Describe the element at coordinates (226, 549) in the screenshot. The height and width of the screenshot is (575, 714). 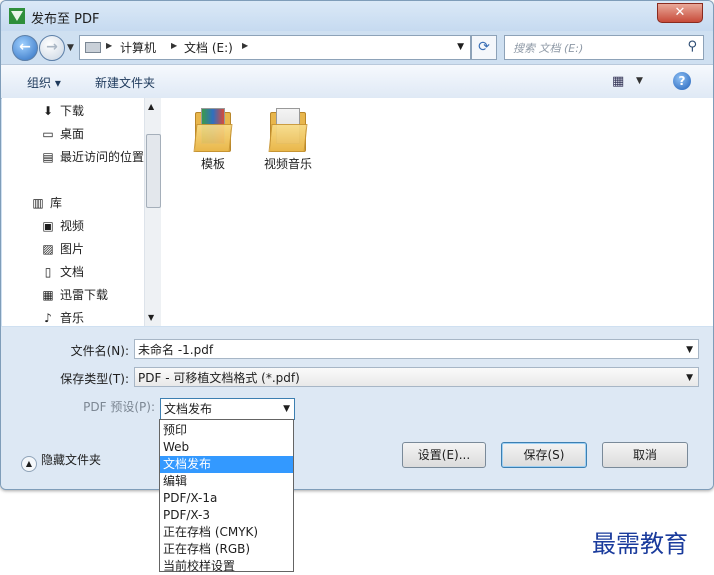
I see `preset-option: 正在存档 (RGB)` at that location.